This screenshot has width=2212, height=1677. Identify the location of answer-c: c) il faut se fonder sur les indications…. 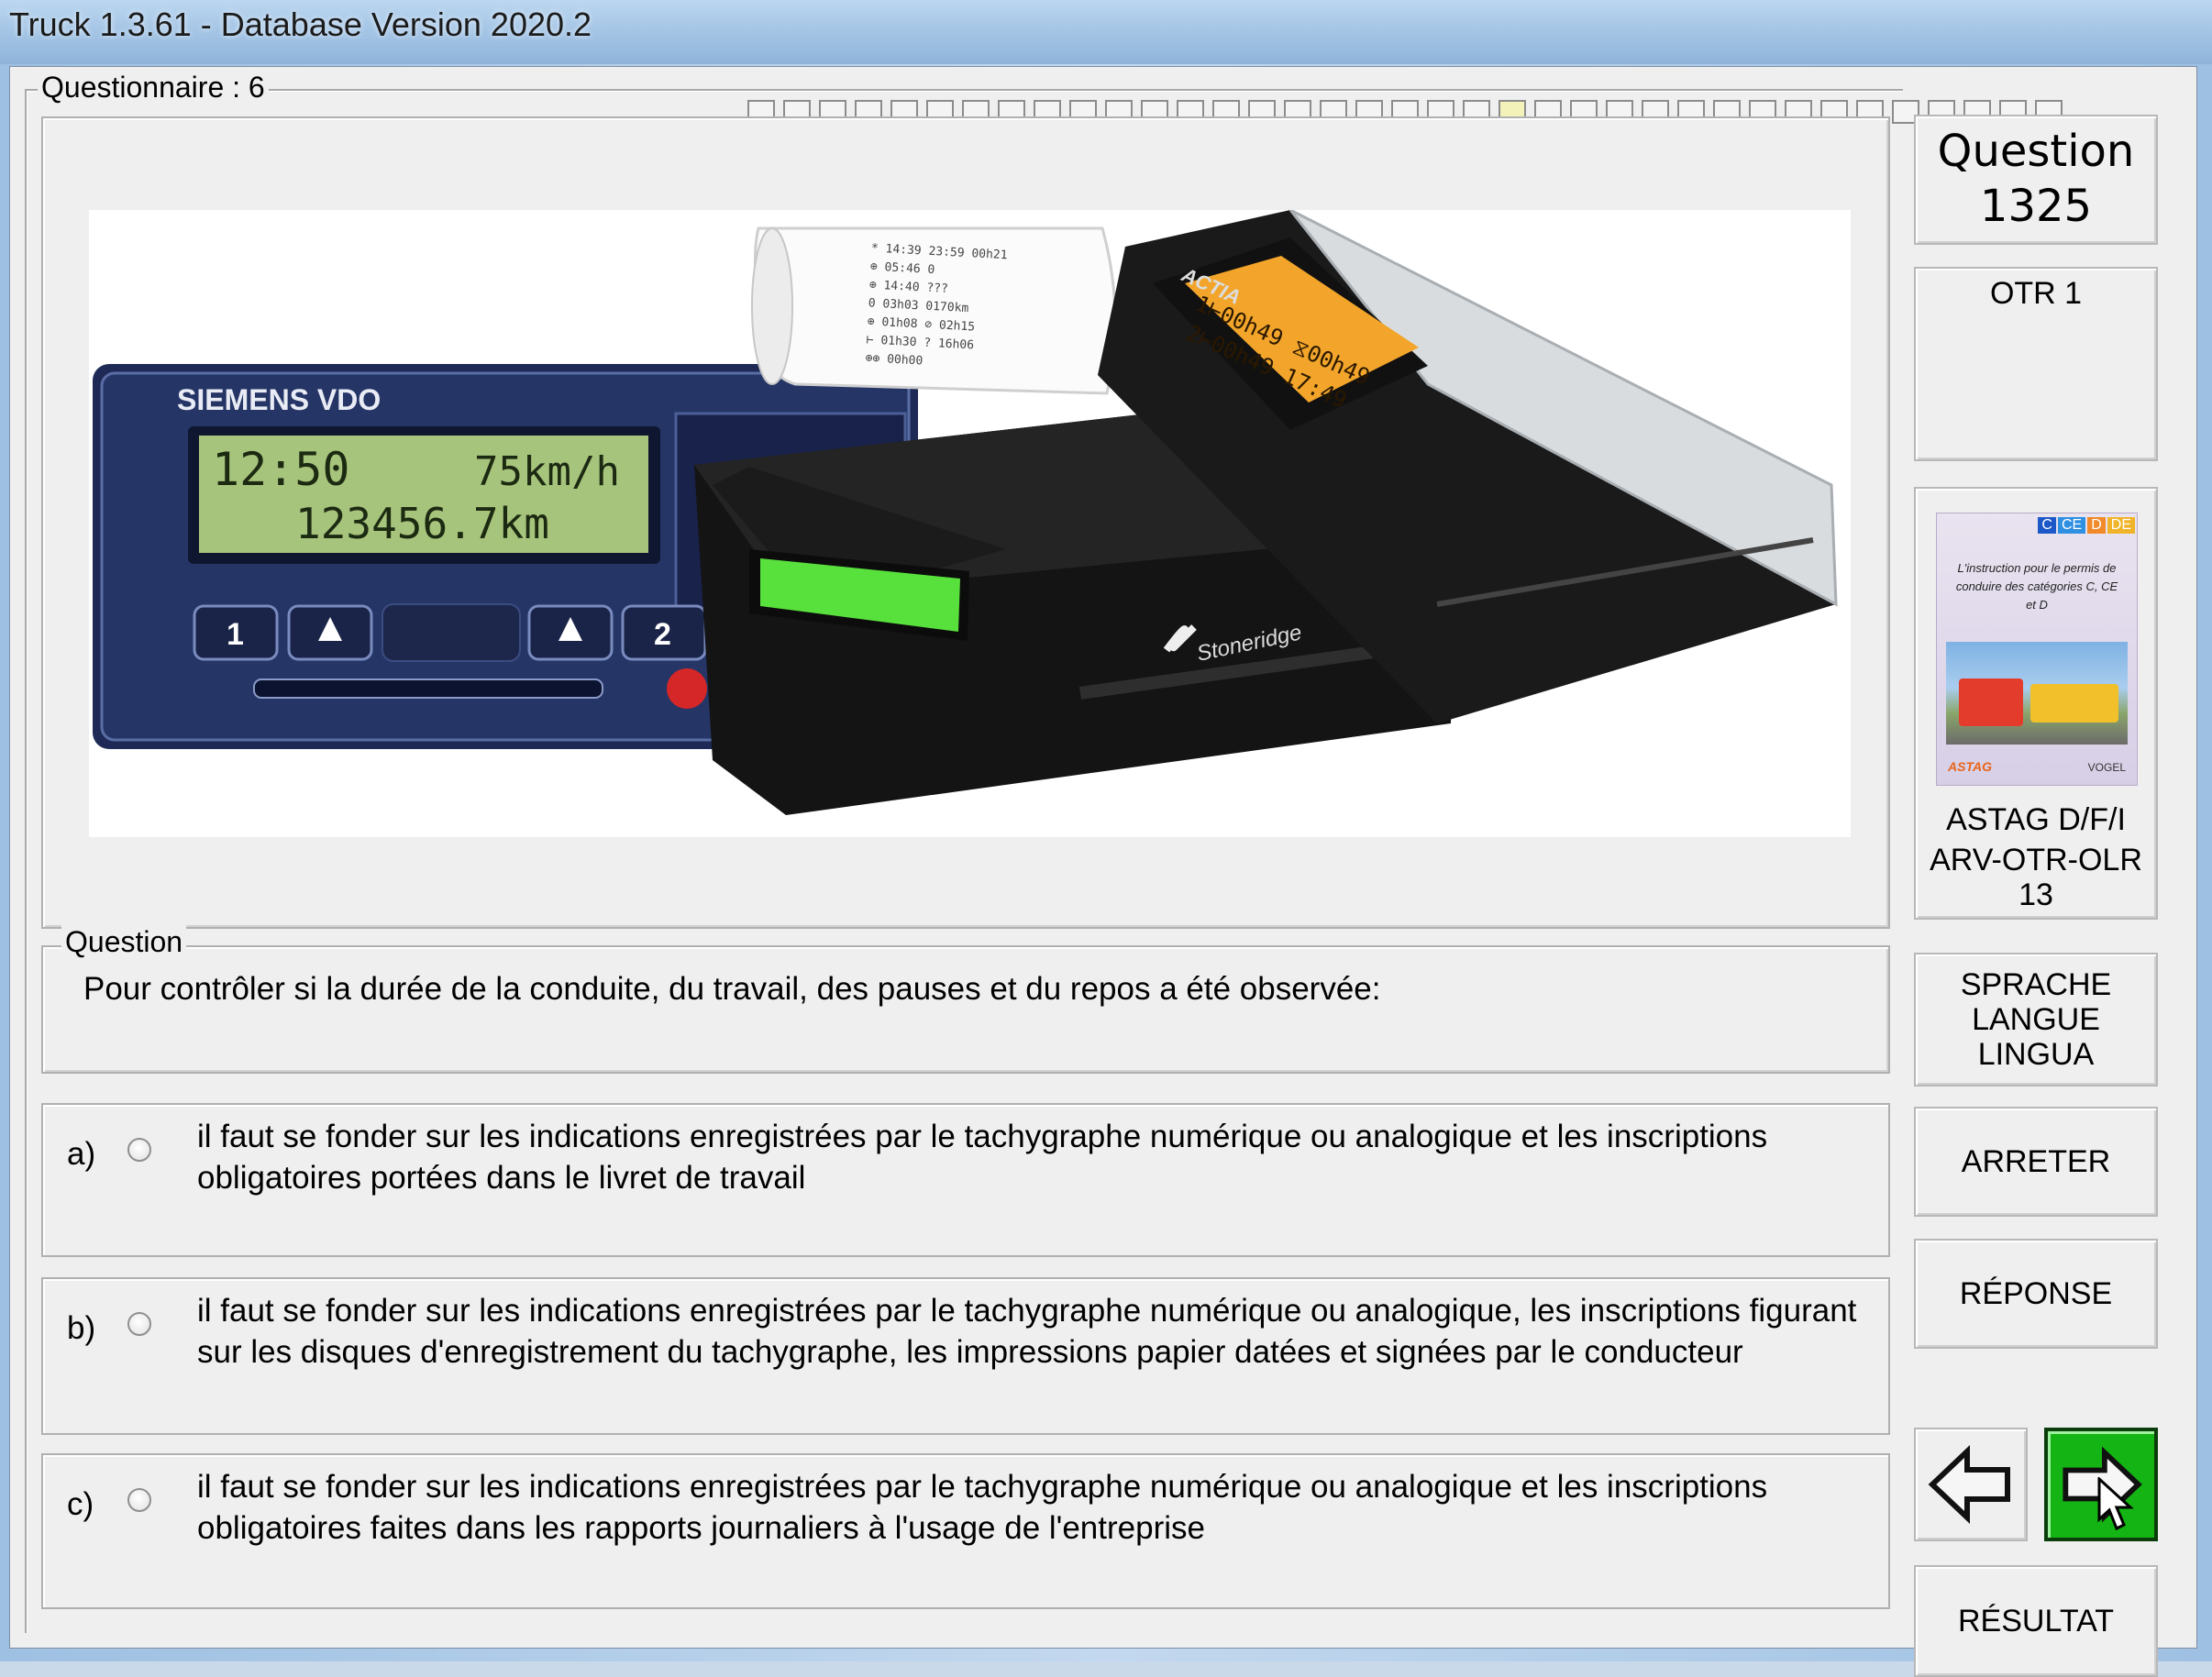
(966, 1531).